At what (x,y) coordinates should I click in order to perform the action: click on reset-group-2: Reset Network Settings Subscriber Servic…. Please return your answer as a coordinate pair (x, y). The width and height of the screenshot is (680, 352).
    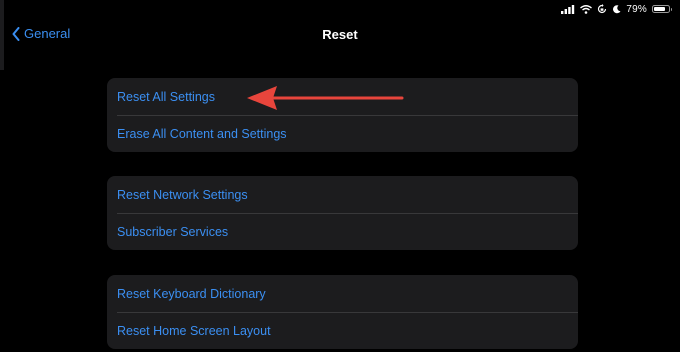
    Looking at the image, I should click on (342, 213).